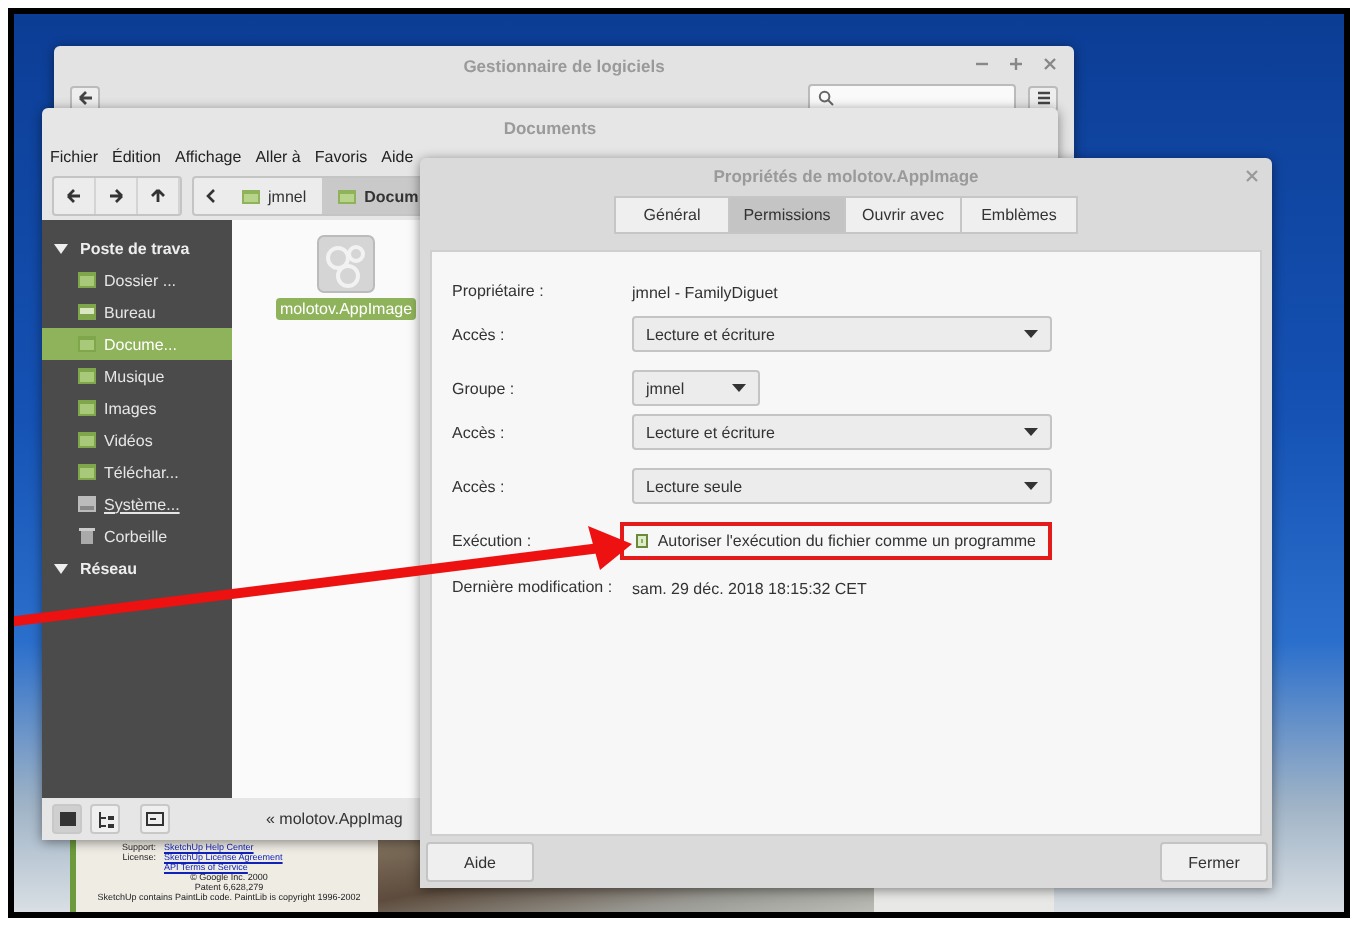  Describe the element at coordinates (210, 196) in the screenshot. I see `chevron-left-icon` at that location.